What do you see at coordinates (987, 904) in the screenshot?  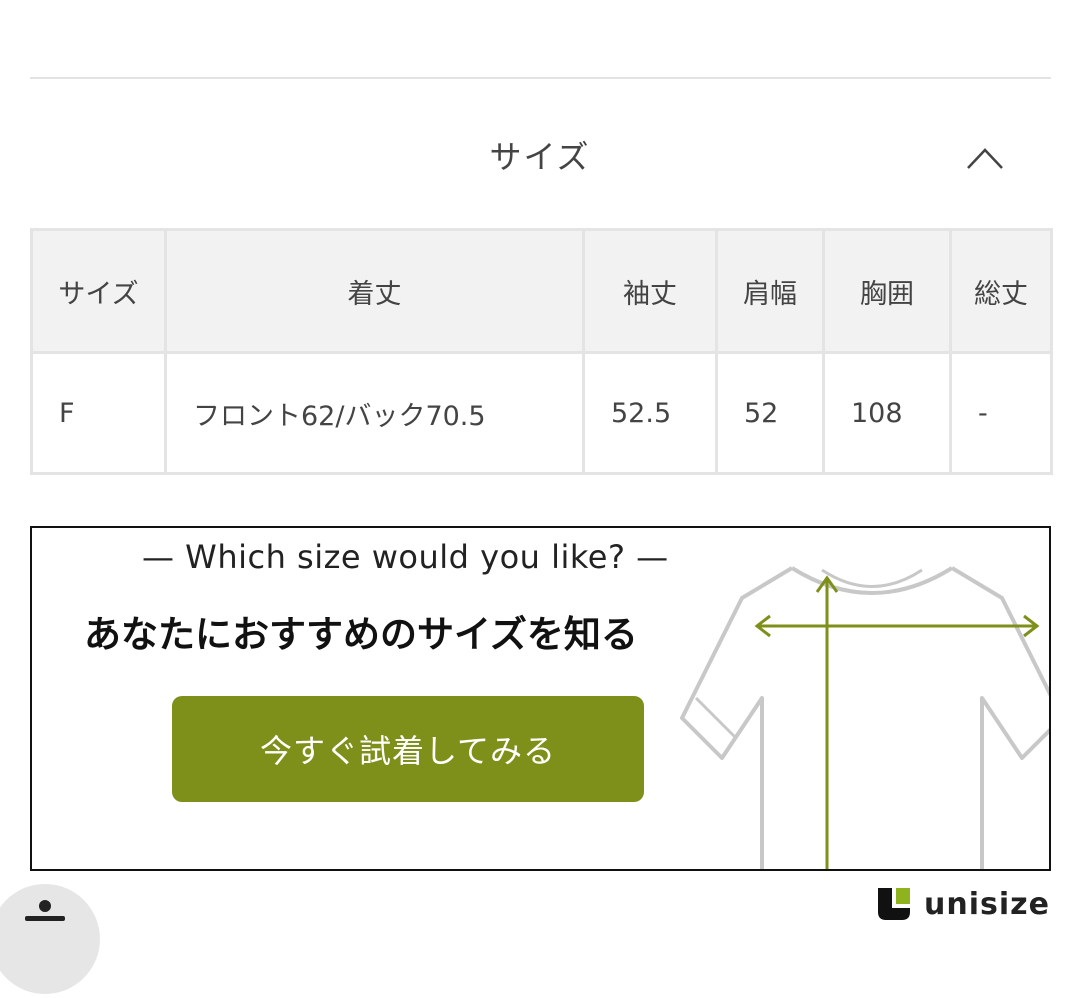 I see `brand-name: unisize` at bounding box center [987, 904].